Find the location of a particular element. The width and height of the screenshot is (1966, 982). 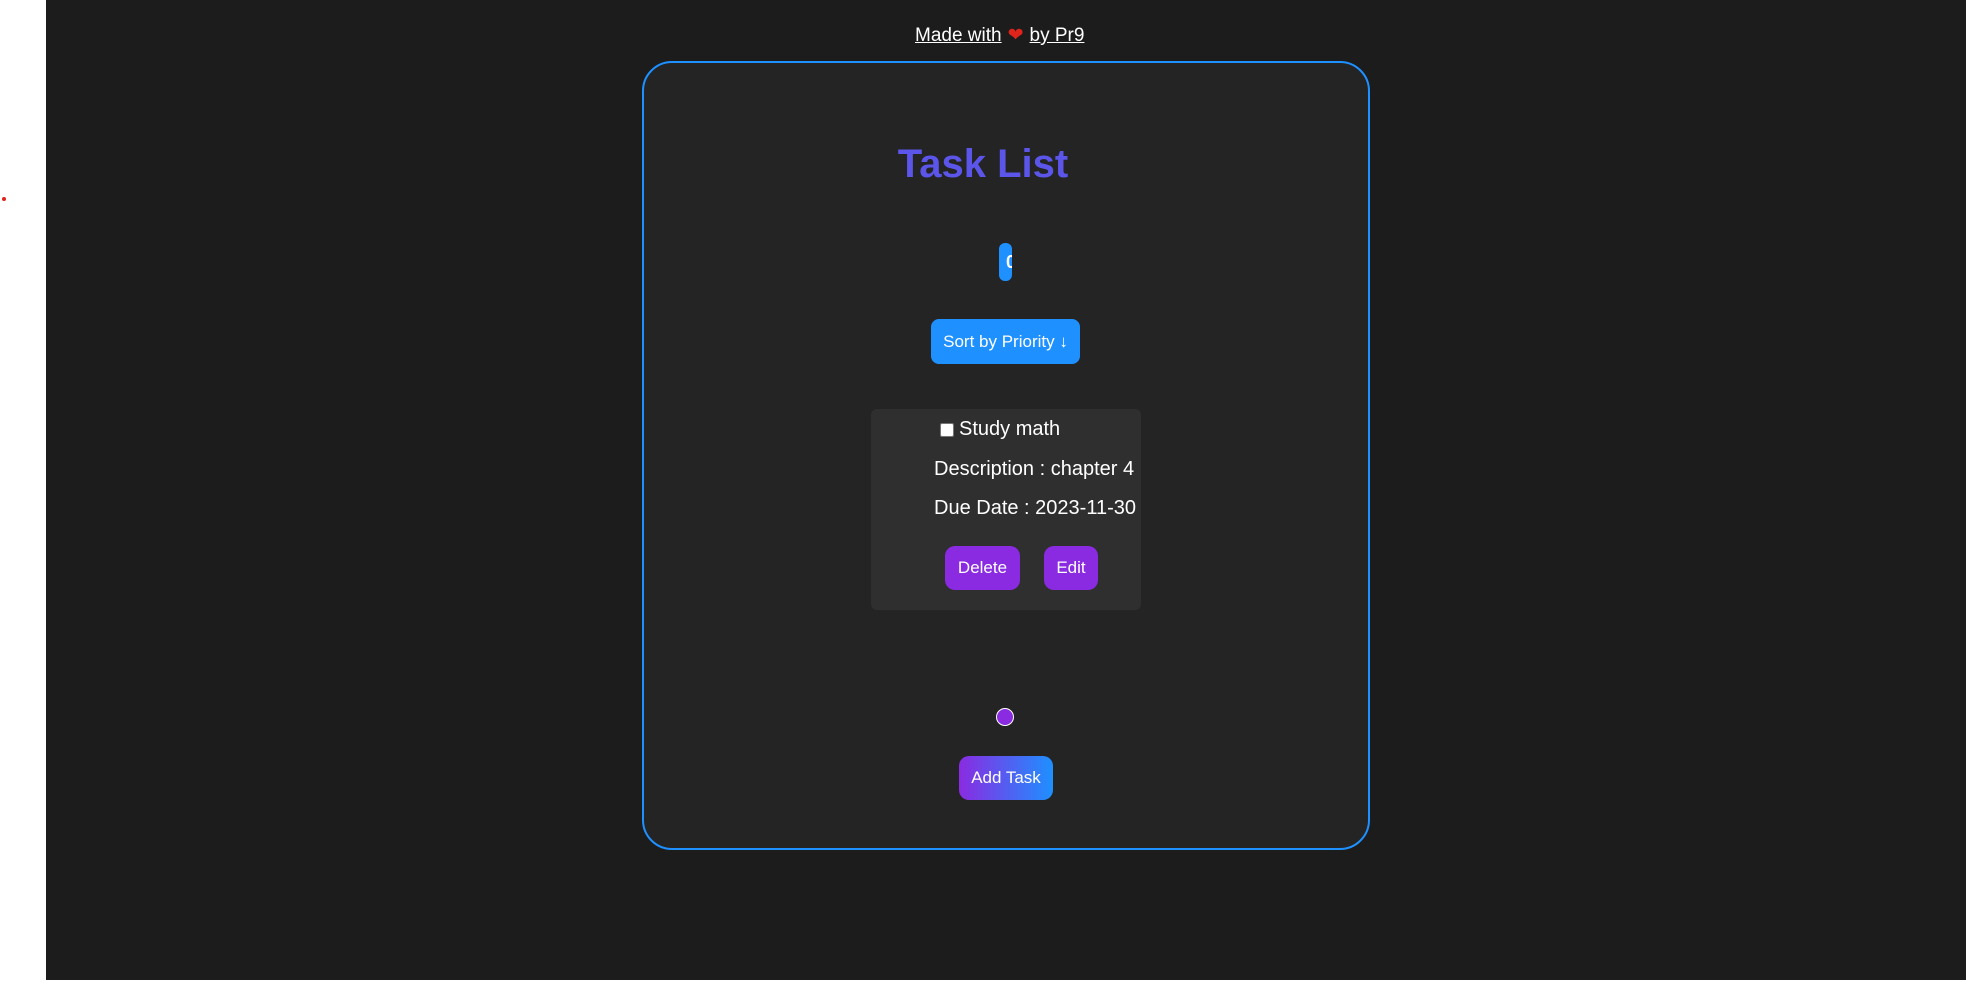

add-task-button: Add Task is located at coordinates (1006, 778).